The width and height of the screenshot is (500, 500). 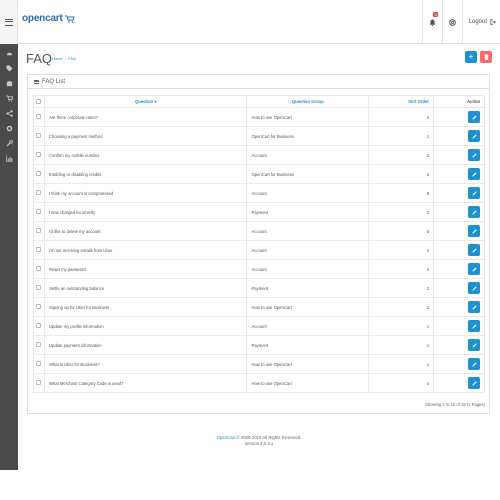 I want to click on breadcrumb-current: FAQ, so click(x=72, y=58).